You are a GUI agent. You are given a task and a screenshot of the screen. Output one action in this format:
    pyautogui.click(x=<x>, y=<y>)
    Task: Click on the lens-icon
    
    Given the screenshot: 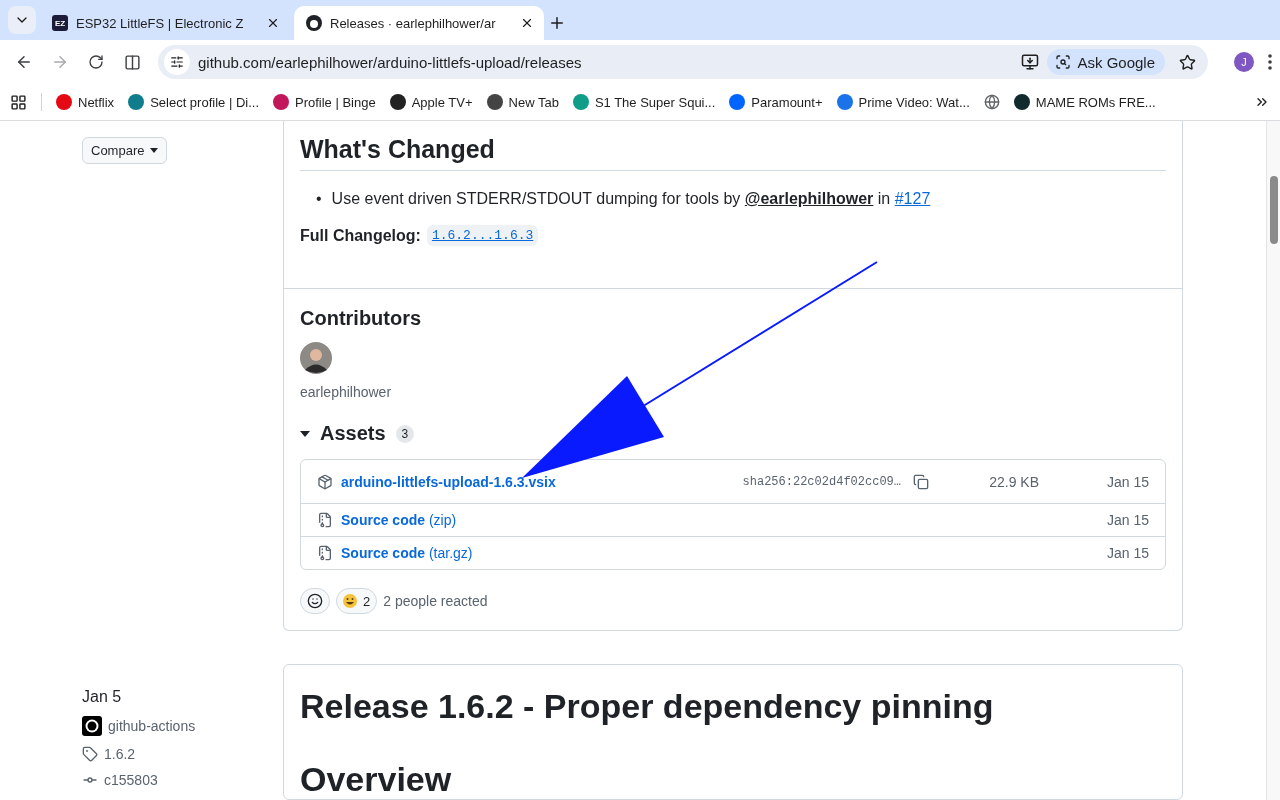 What is the action you would take?
    pyautogui.click(x=1063, y=62)
    